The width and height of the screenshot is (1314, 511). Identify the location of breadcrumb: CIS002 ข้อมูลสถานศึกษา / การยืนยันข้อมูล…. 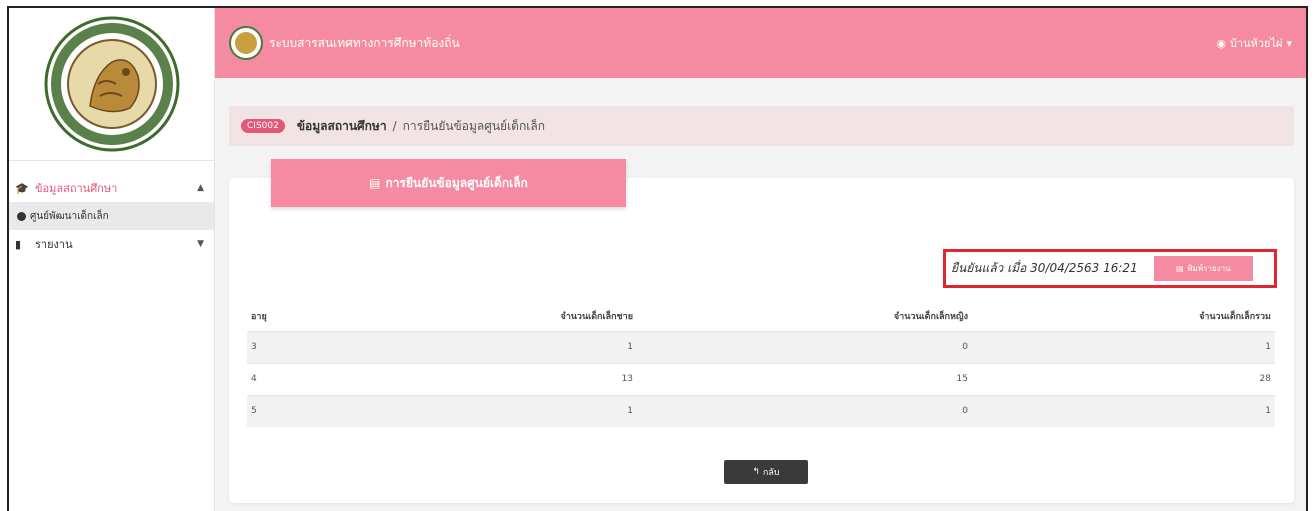
(761, 126).